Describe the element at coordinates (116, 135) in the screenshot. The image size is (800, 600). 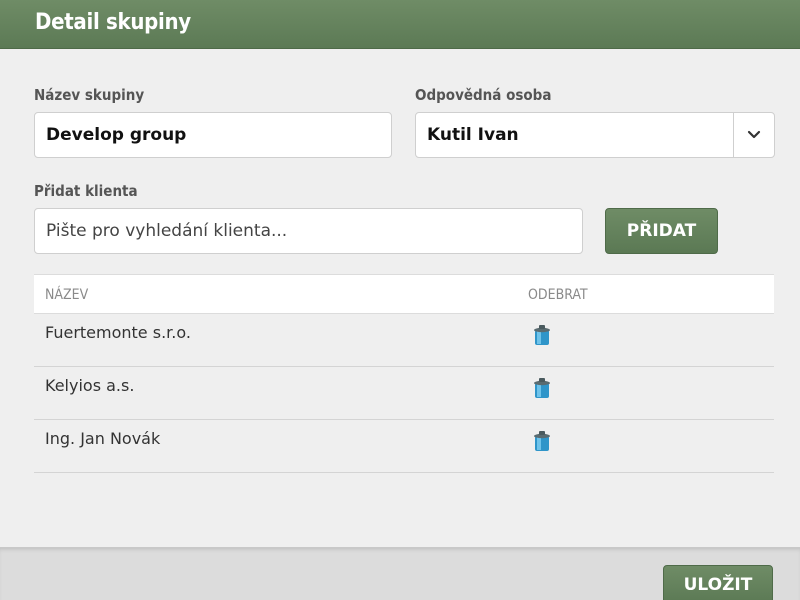
I see `group-name-value: Develop group` at that location.